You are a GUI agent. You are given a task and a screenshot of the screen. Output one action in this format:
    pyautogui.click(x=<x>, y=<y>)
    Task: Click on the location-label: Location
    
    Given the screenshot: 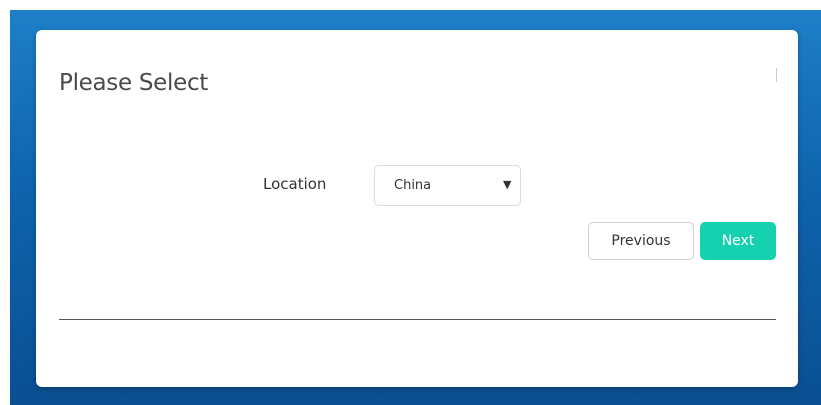 What is the action you would take?
    pyautogui.click(x=295, y=184)
    